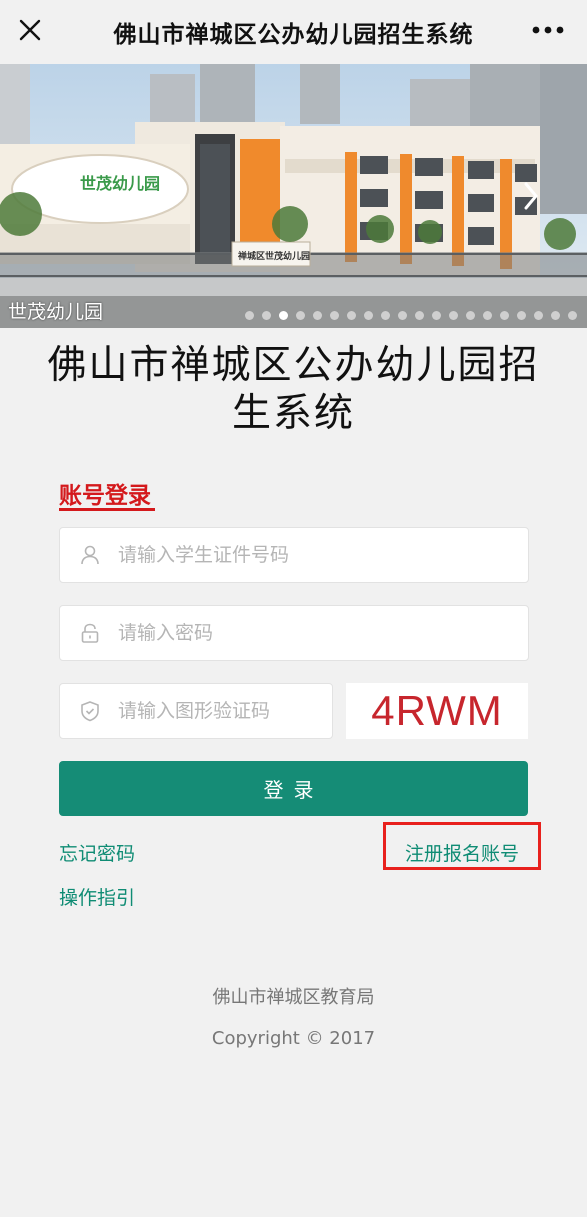 This screenshot has width=587, height=1217. What do you see at coordinates (462, 852) in the screenshot?
I see `register-account-link: 注册报名账号` at bounding box center [462, 852].